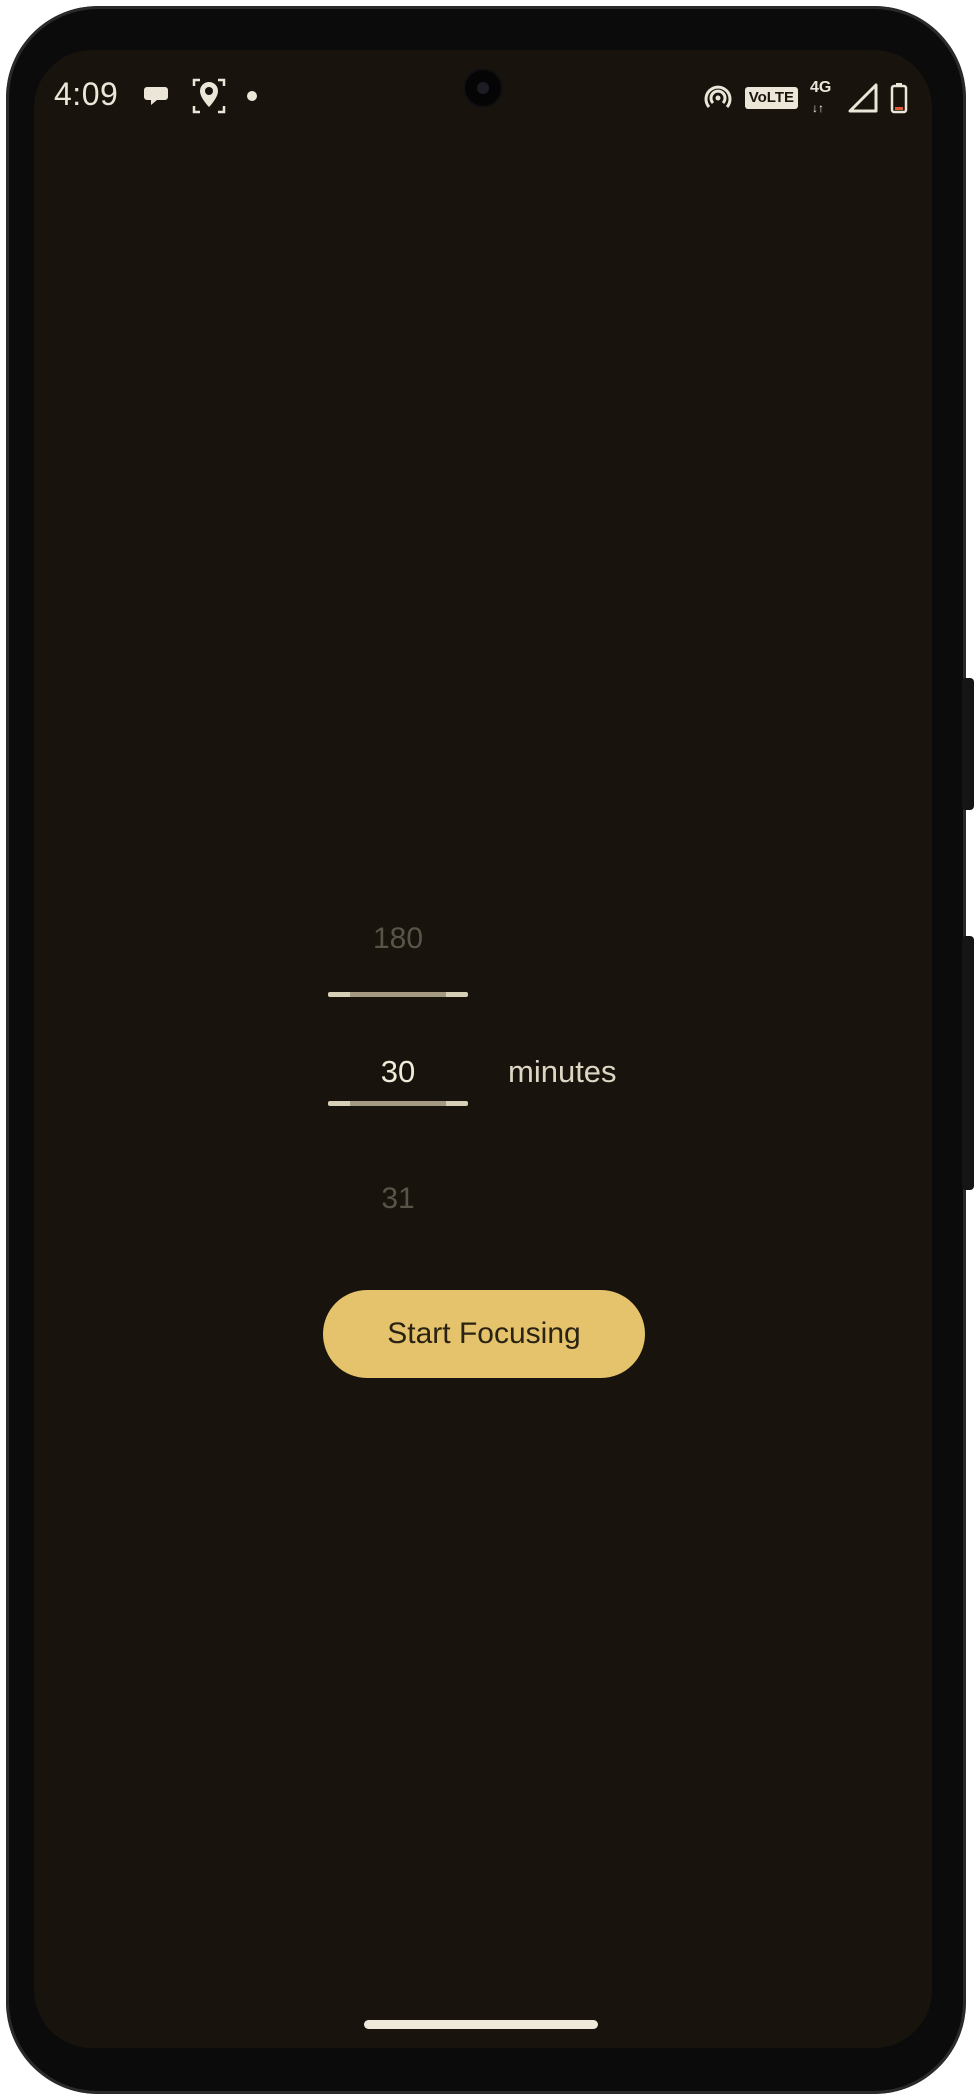 This screenshot has width=978, height=2100. I want to click on home-indicator, so click(481, 2024).